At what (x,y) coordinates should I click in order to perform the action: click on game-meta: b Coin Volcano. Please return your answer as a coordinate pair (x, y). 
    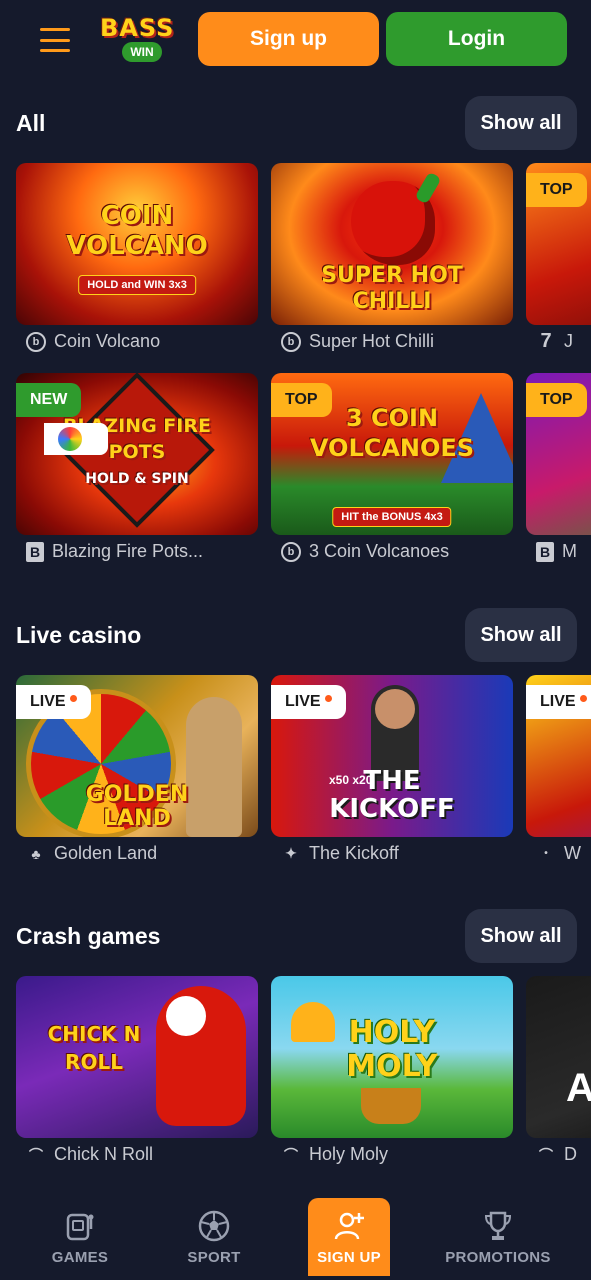
    Looking at the image, I should click on (93, 341).